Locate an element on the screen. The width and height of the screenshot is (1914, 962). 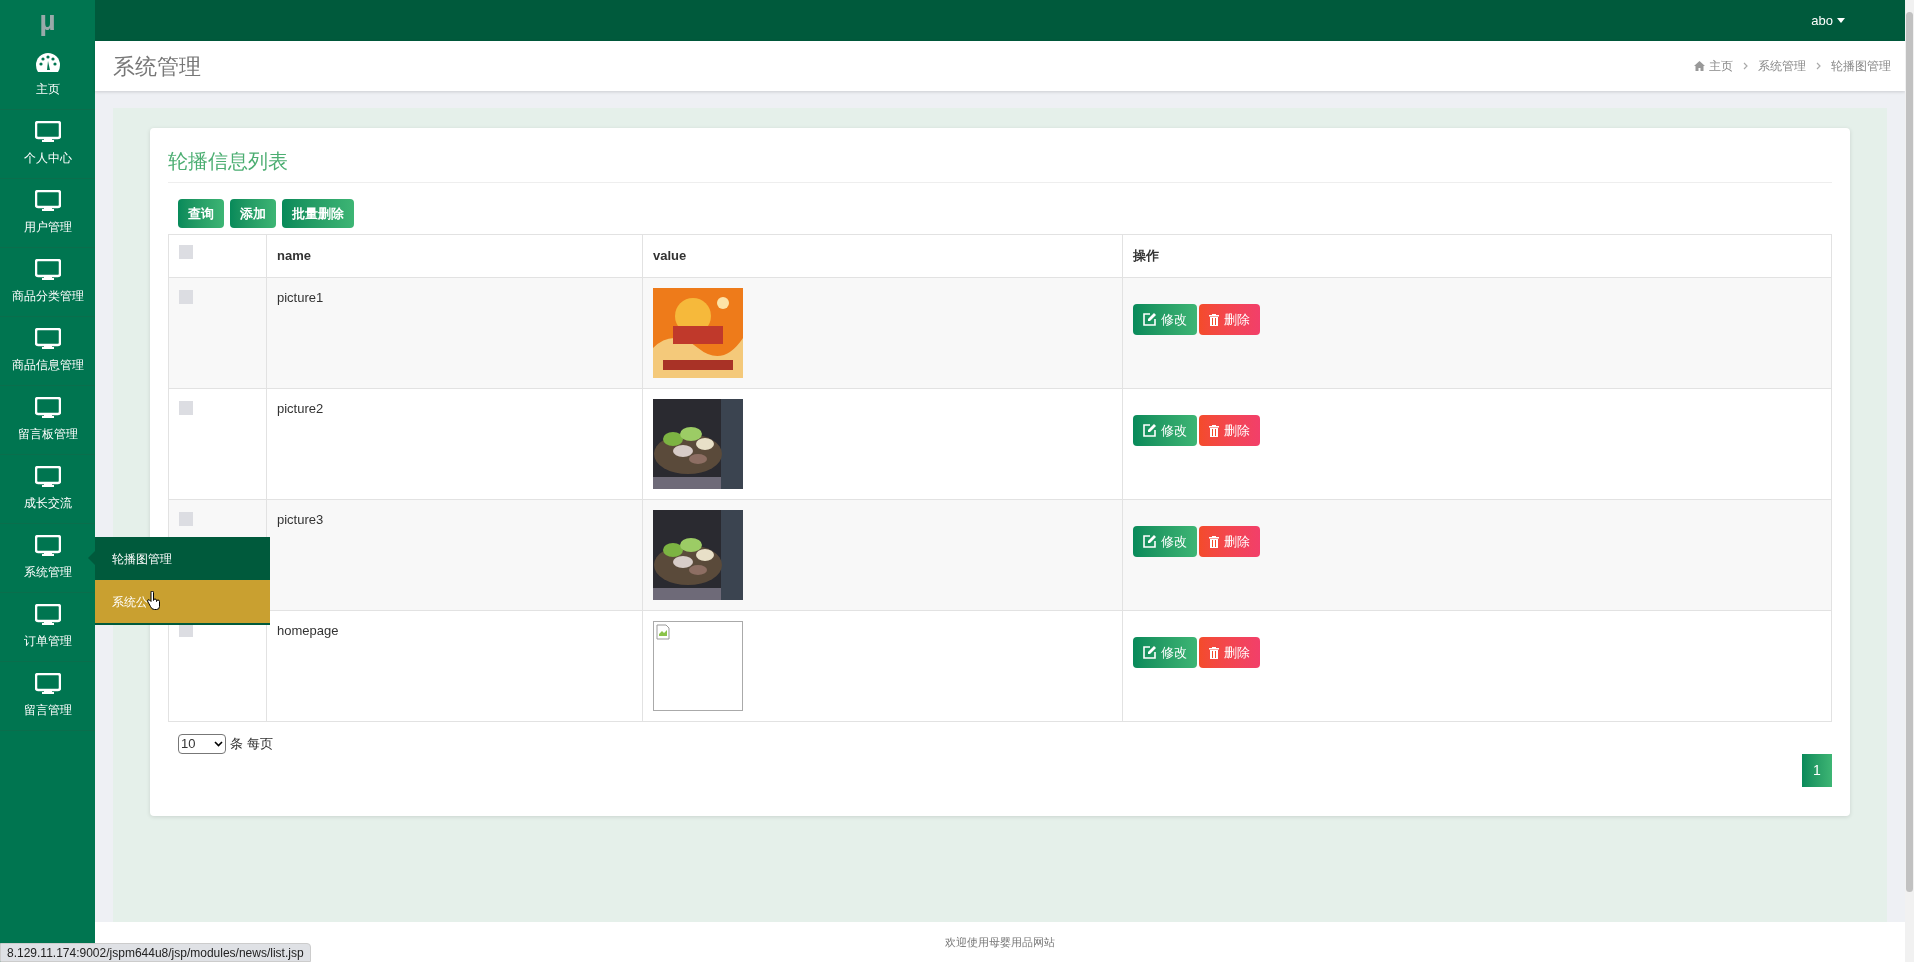
page-size-label: 条 每页 is located at coordinates (251, 744).